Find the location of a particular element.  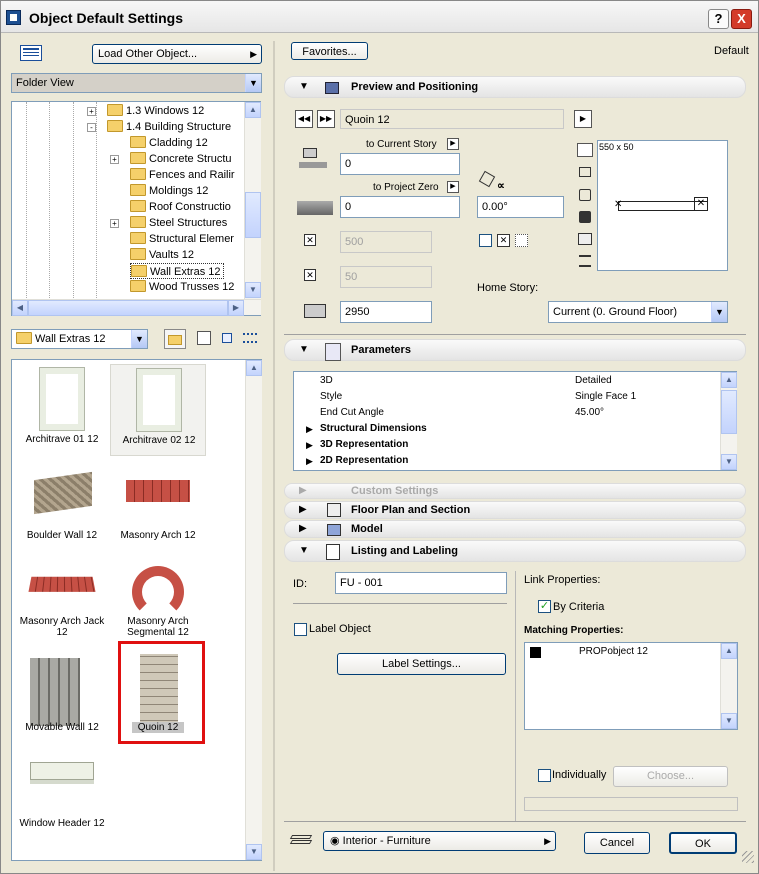

collapse-icon: - is located at coordinates (91, 127).